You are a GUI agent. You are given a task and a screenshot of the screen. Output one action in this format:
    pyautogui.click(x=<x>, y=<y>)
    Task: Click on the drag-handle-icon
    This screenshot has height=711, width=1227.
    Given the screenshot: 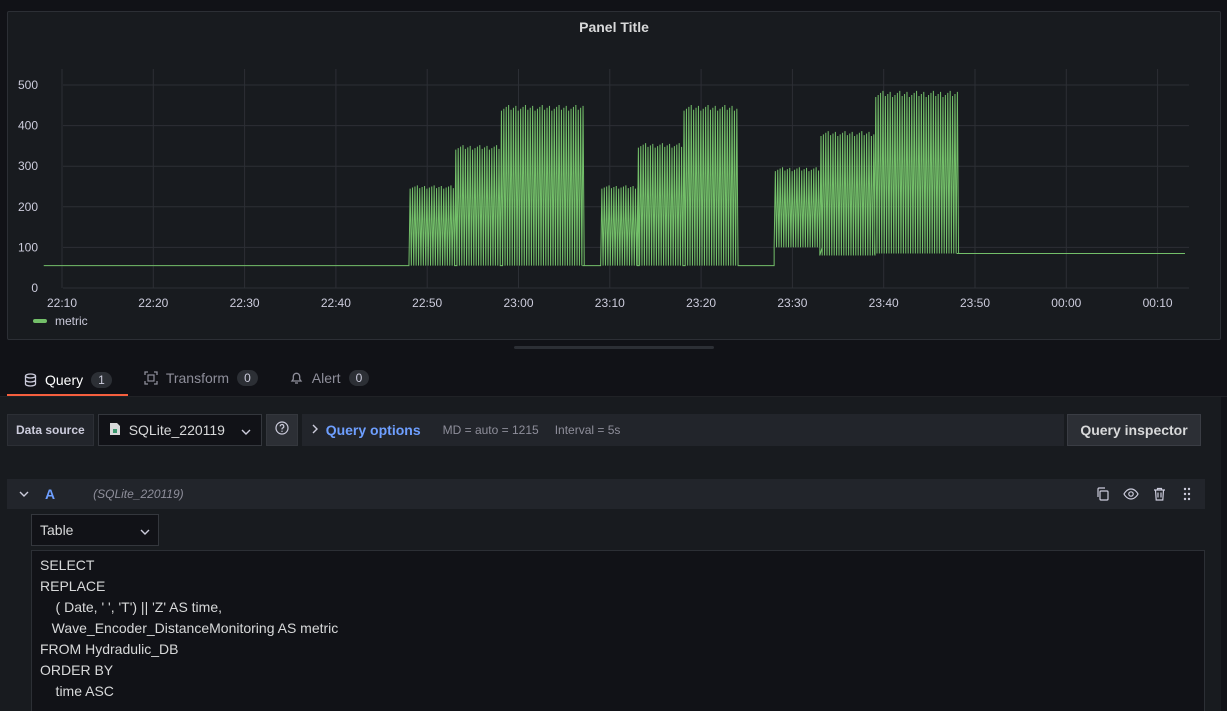 What is the action you would take?
    pyautogui.click(x=1187, y=494)
    